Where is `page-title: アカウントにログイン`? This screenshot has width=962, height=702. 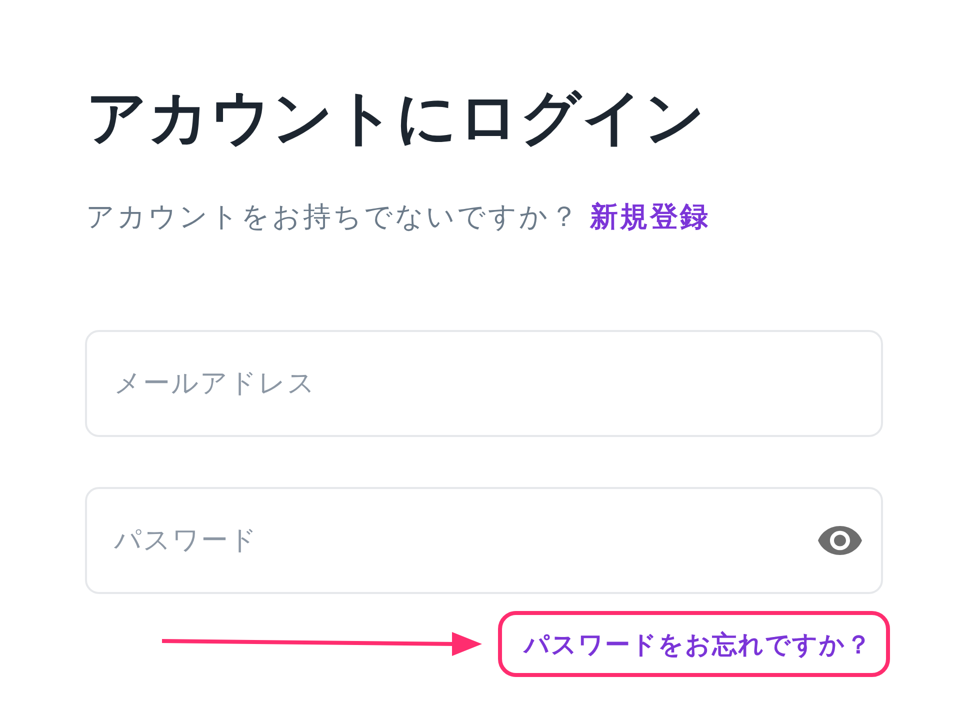 page-title: アカウントにログイン is located at coordinates (396, 118).